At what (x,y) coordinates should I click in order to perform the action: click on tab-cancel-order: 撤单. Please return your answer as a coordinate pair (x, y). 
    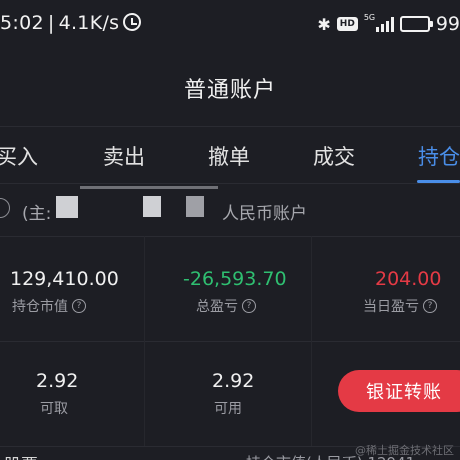
    Looking at the image, I should click on (229, 156).